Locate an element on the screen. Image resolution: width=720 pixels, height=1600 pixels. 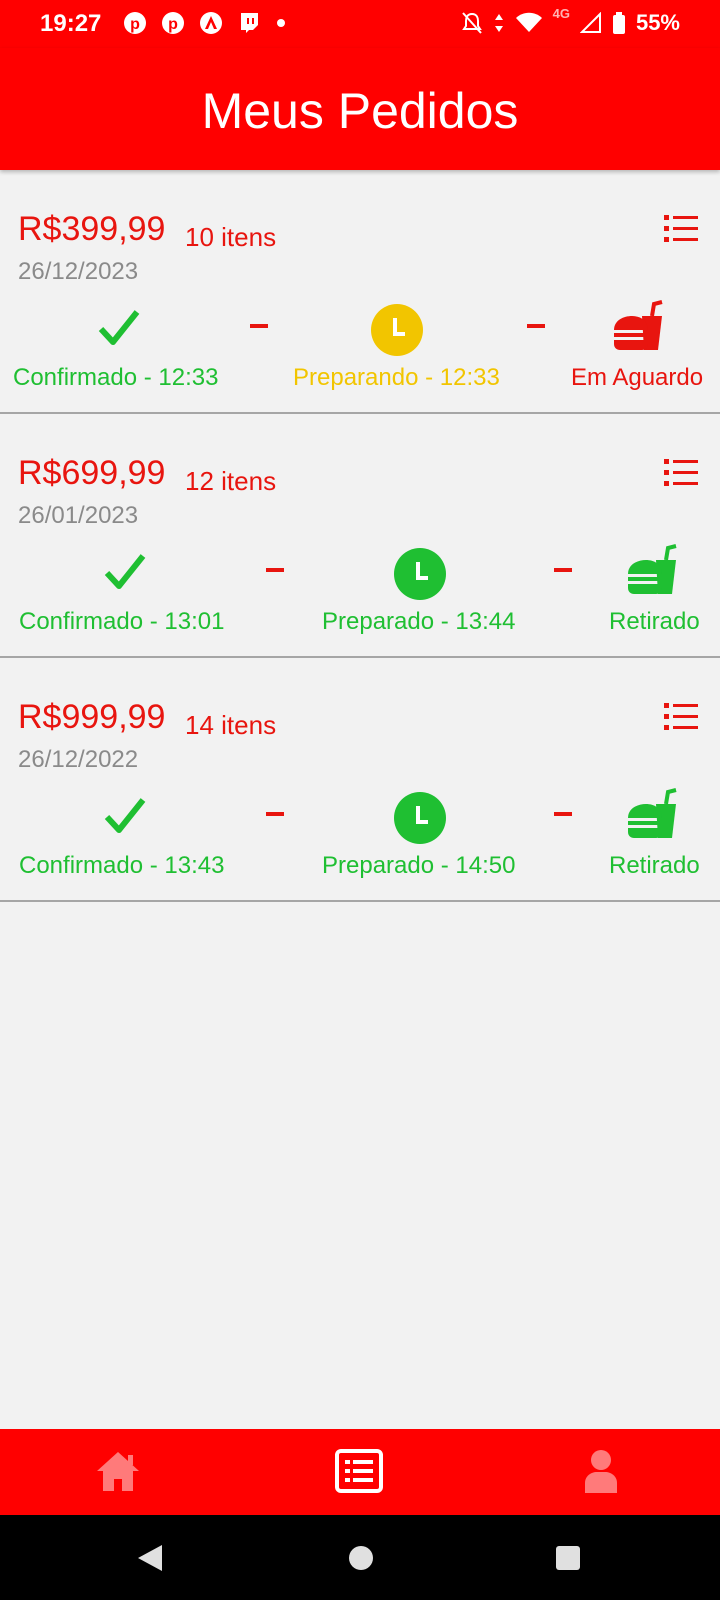
battery-icon is located at coordinates (618, 23).